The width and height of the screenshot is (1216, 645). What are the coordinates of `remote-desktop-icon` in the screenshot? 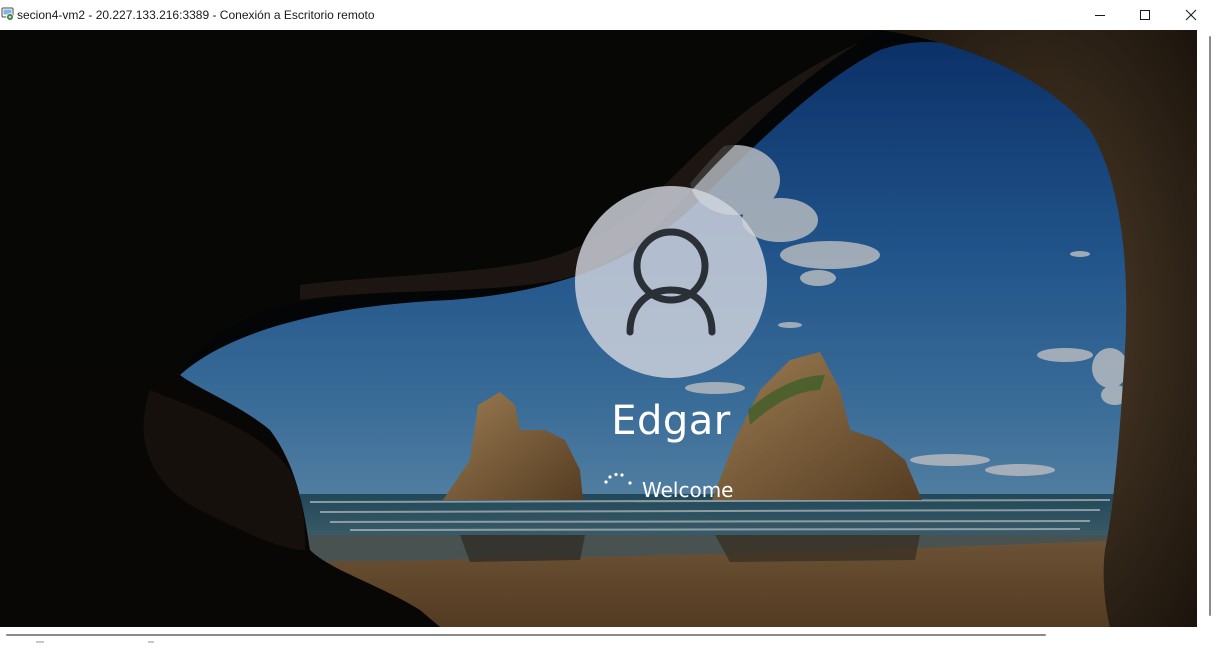 It's located at (7, 14).